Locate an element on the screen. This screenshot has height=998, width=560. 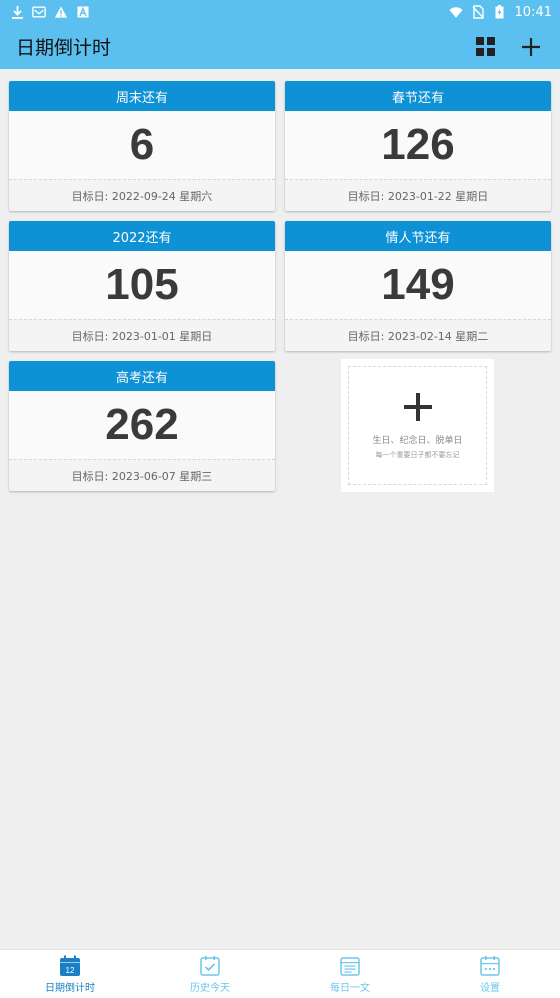
add-icon is located at coordinates (531, 47).